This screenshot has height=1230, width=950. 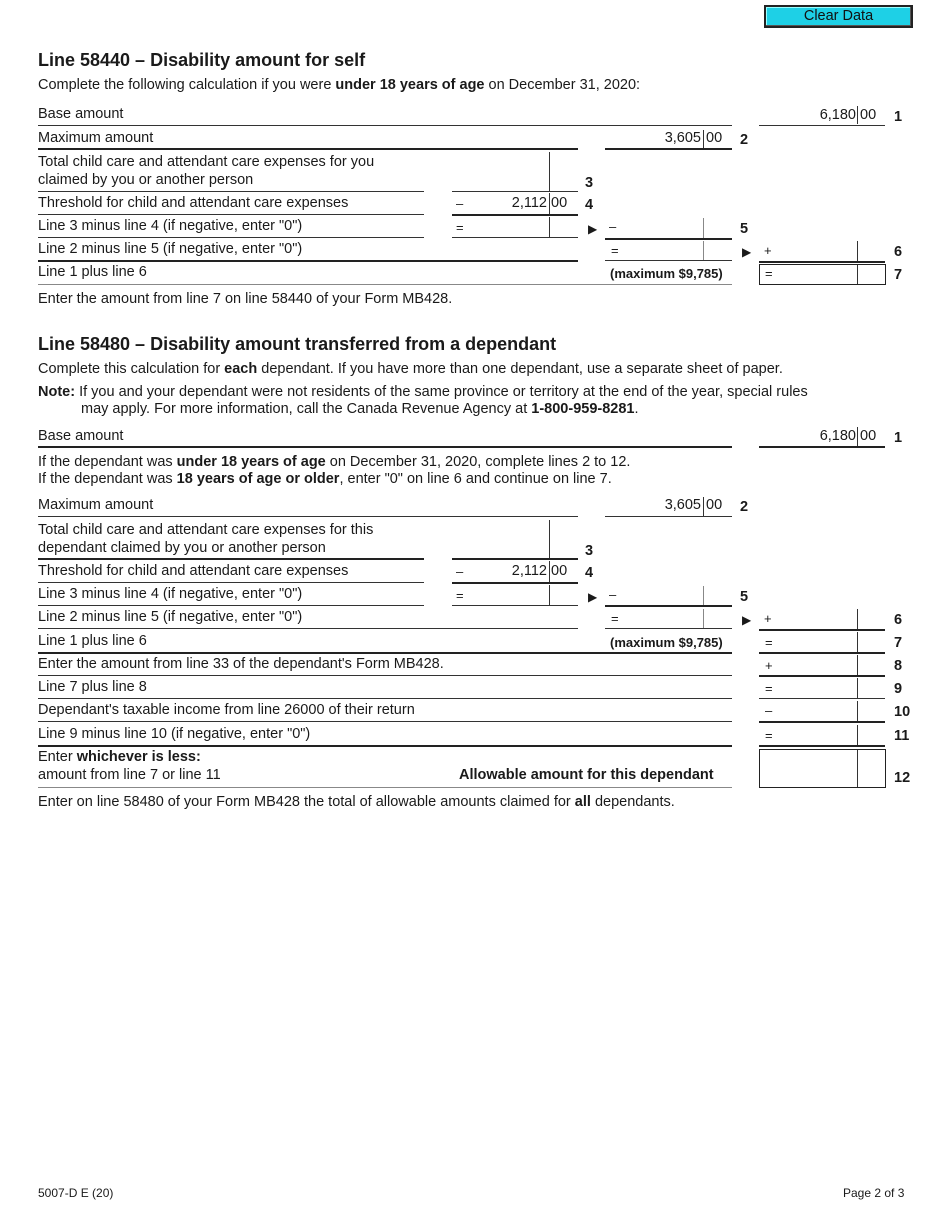 I want to click on s2-maximum-note: (maximum $9,785), so click(x=666, y=642).